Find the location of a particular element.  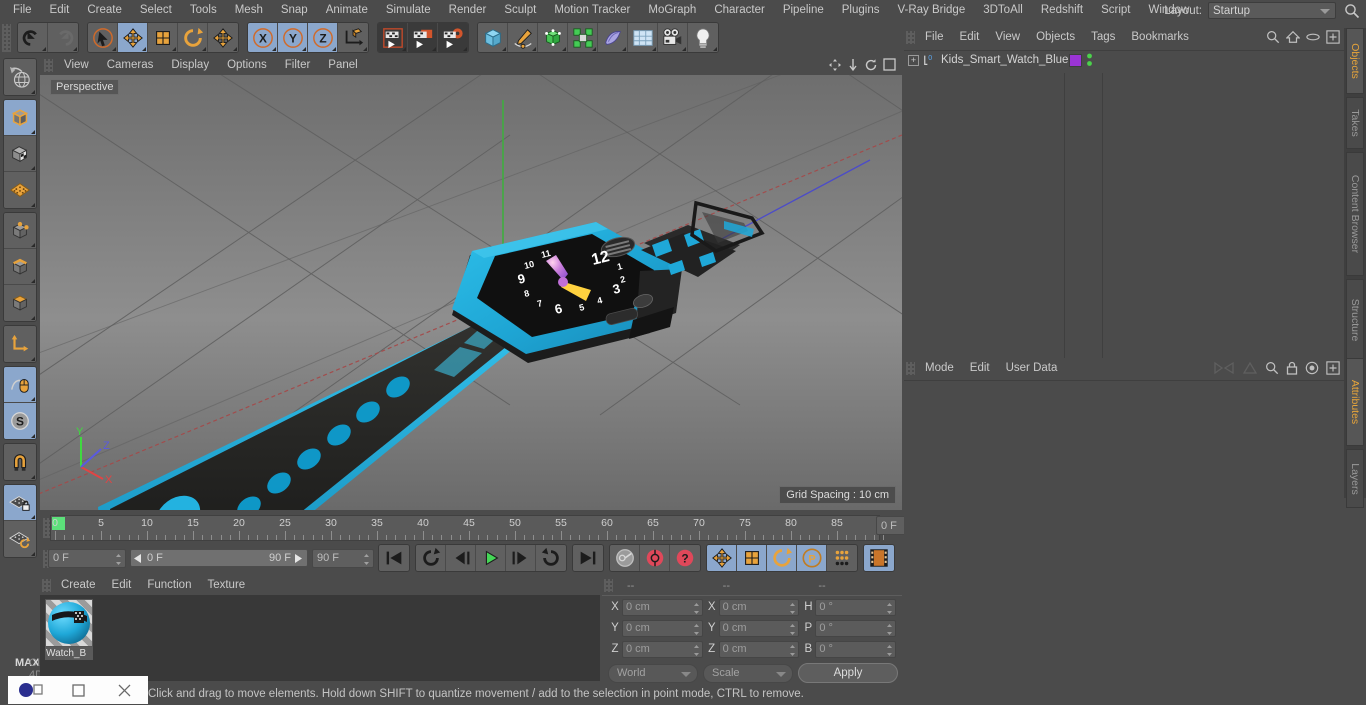

transport-go-to-start-button is located at coordinates (394, 558).